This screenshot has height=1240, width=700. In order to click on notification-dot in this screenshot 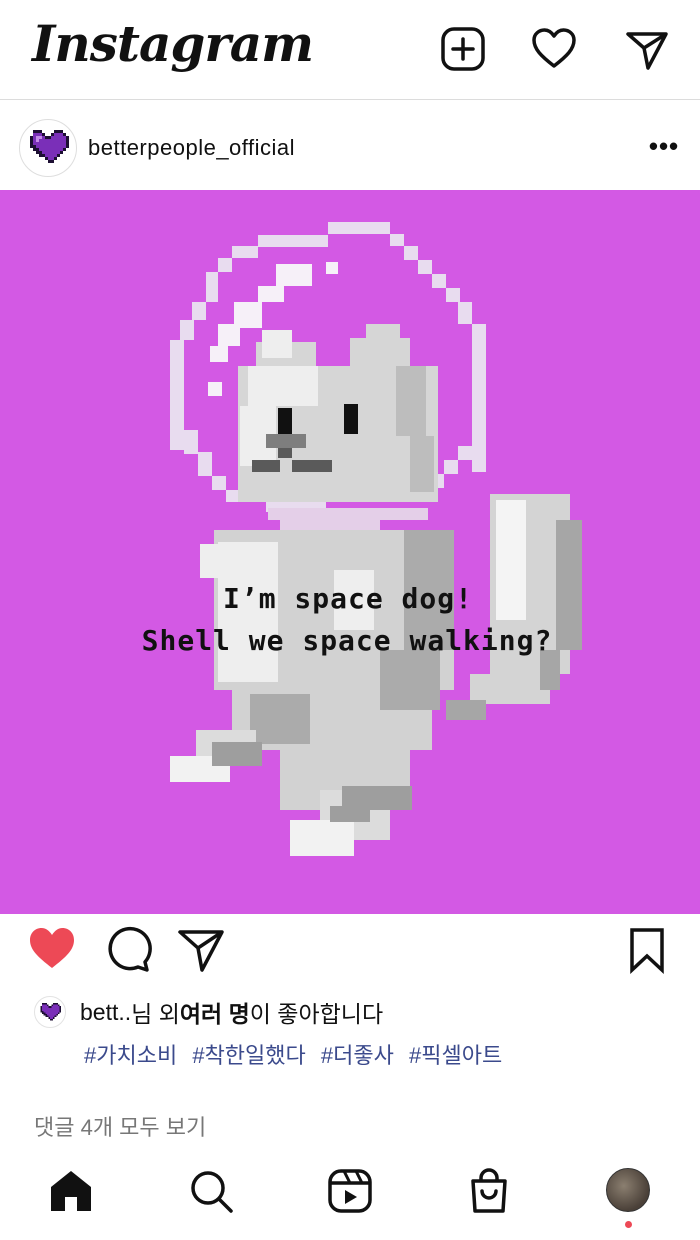, I will do `click(628, 1224)`.